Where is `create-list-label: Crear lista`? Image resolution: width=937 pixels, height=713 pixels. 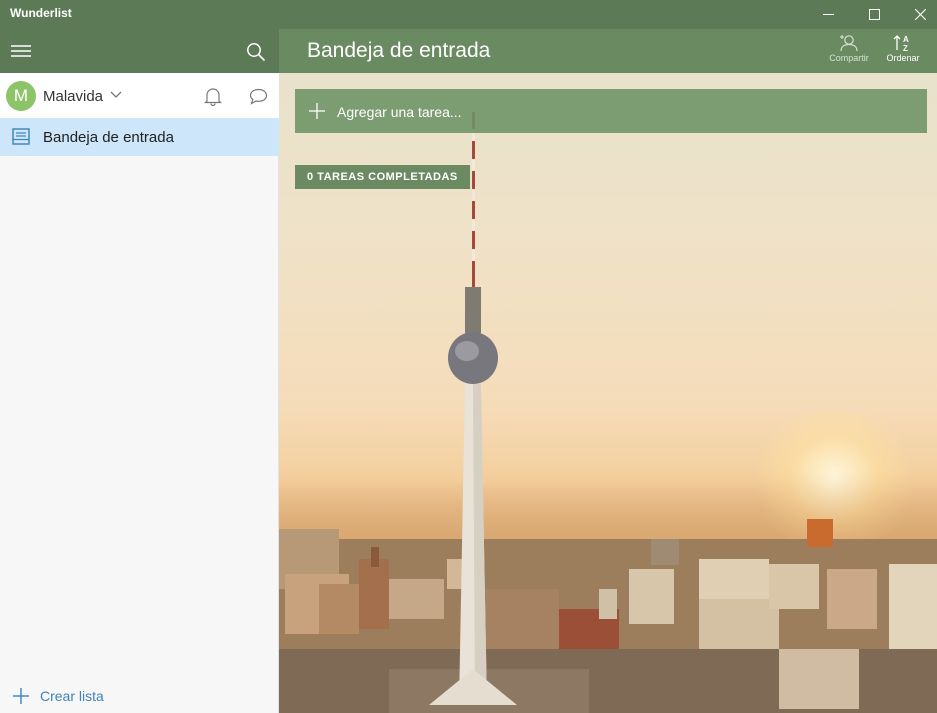 create-list-label: Crear lista is located at coordinates (72, 696).